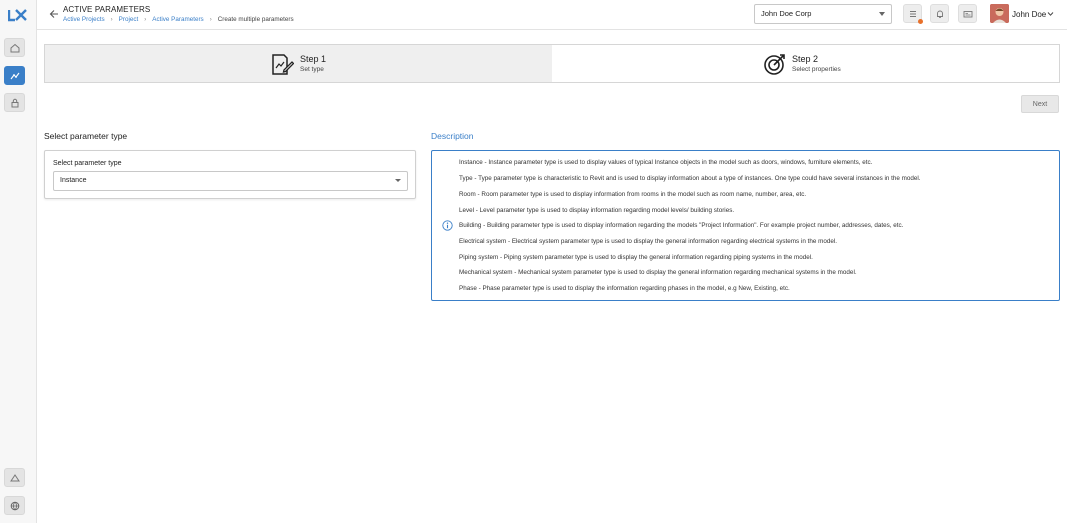 Image resolution: width=1067 pixels, height=523 pixels. What do you see at coordinates (230, 181) in the screenshot?
I see `parameter-type-select: Instance` at bounding box center [230, 181].